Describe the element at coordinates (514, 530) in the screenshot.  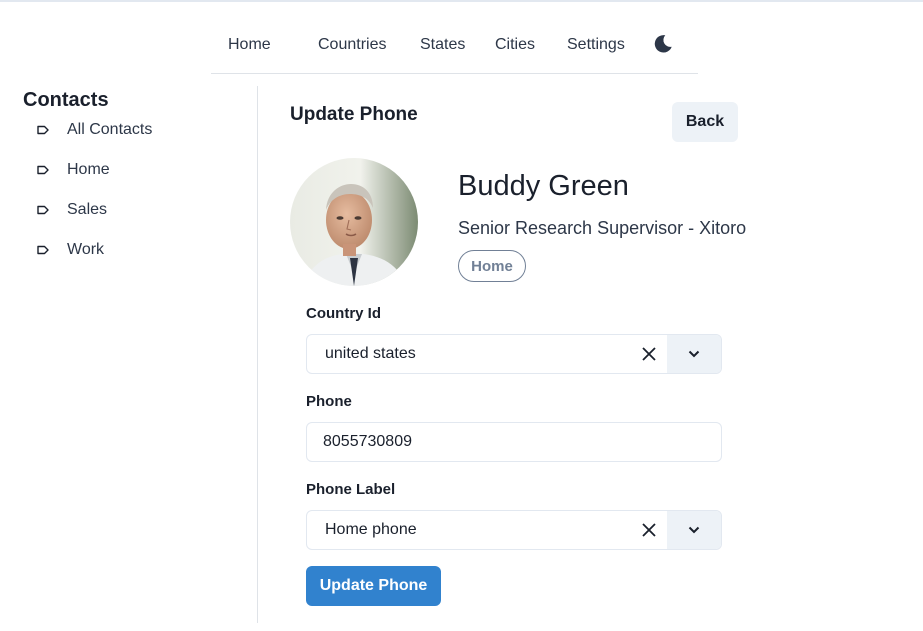
I see `phone-label-select: Home phone` at that location.